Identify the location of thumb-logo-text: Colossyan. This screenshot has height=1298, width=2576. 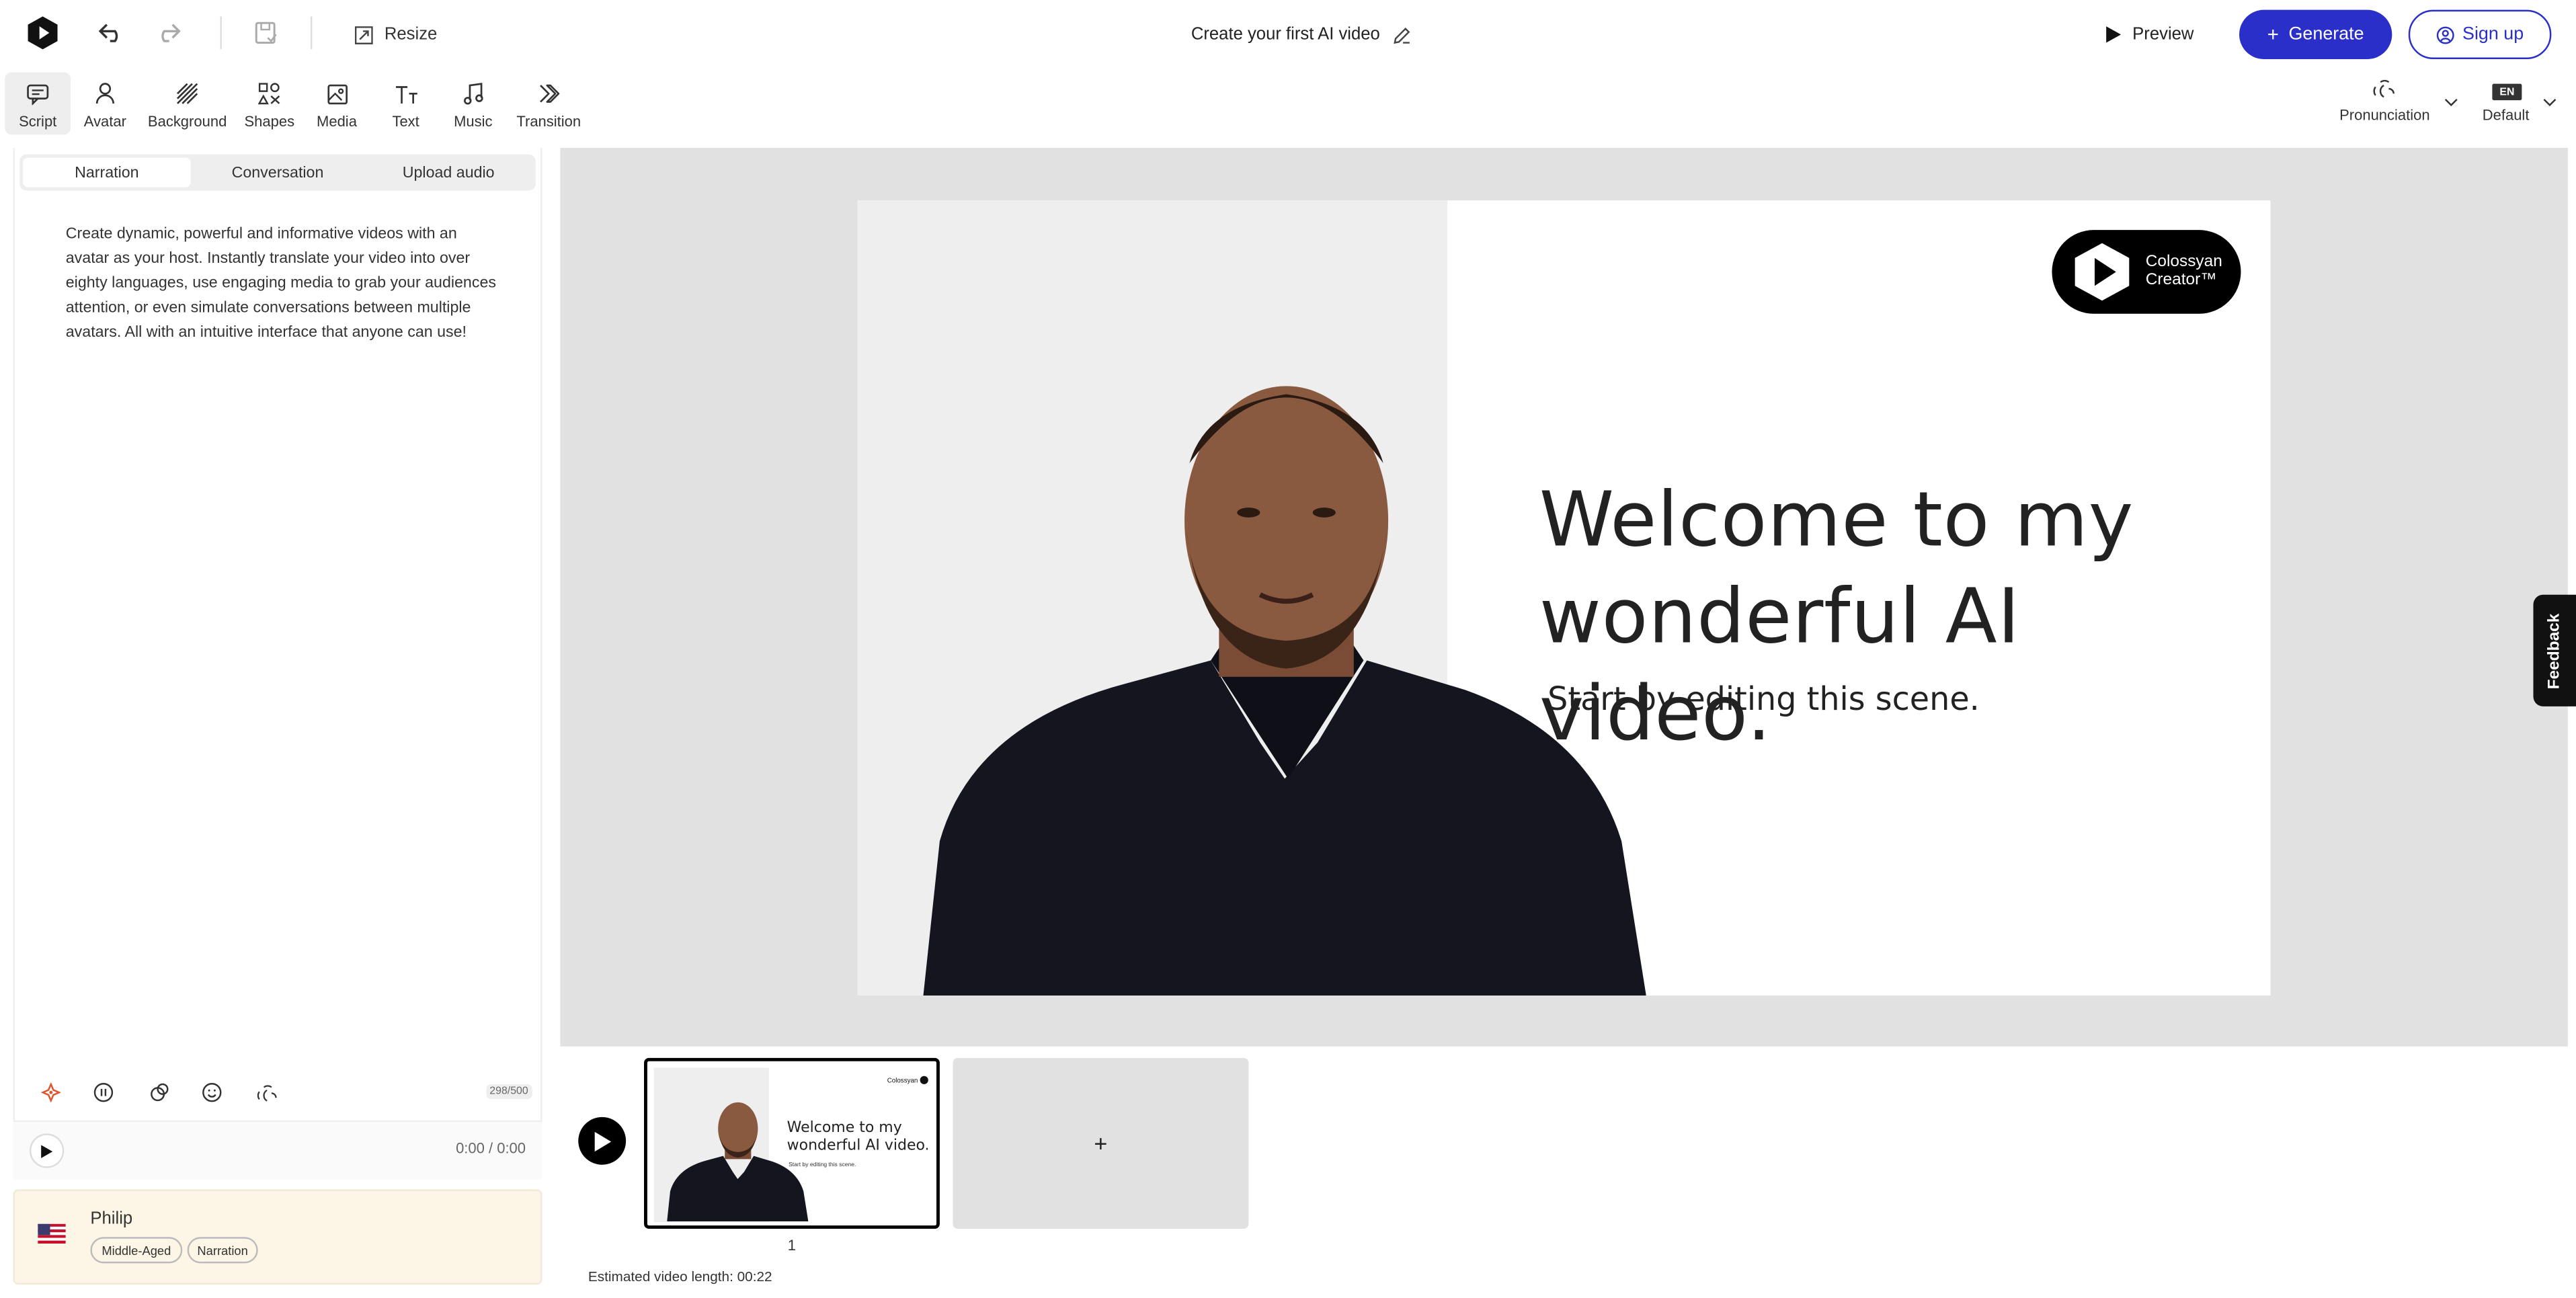
(902, 1080).